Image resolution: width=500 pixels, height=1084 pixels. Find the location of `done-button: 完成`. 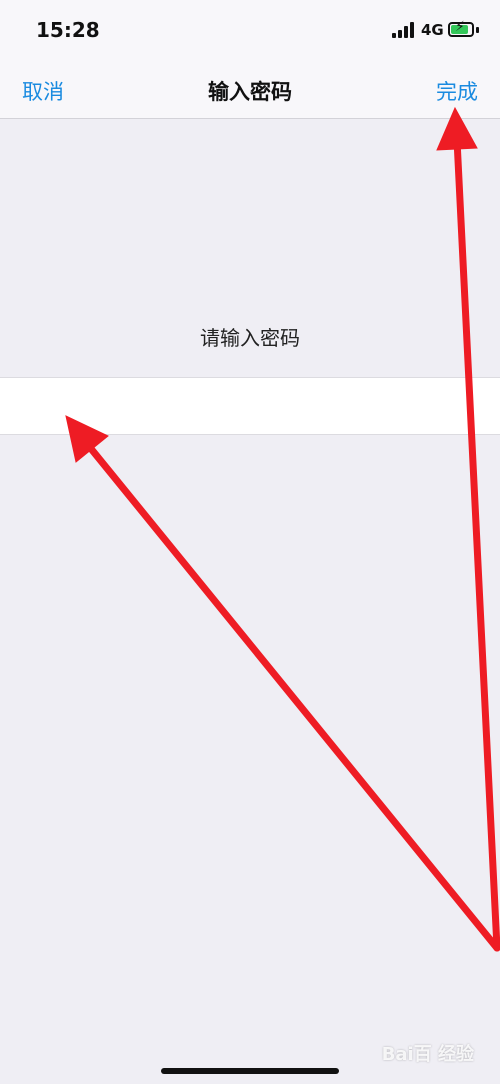

done-button: 完成 is located at coordinates (457, 91).